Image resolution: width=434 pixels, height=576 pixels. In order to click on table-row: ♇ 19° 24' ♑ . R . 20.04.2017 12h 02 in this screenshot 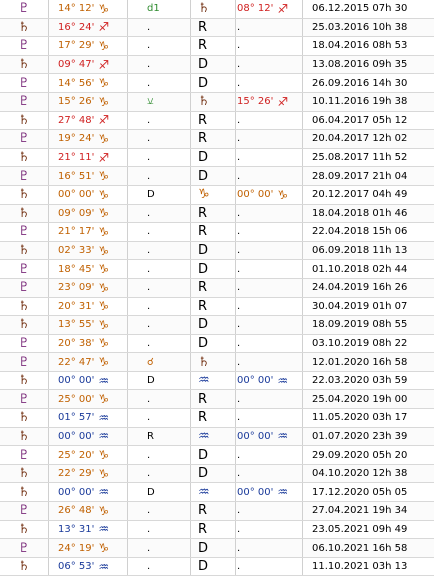, I will do `click(217, 139)`.